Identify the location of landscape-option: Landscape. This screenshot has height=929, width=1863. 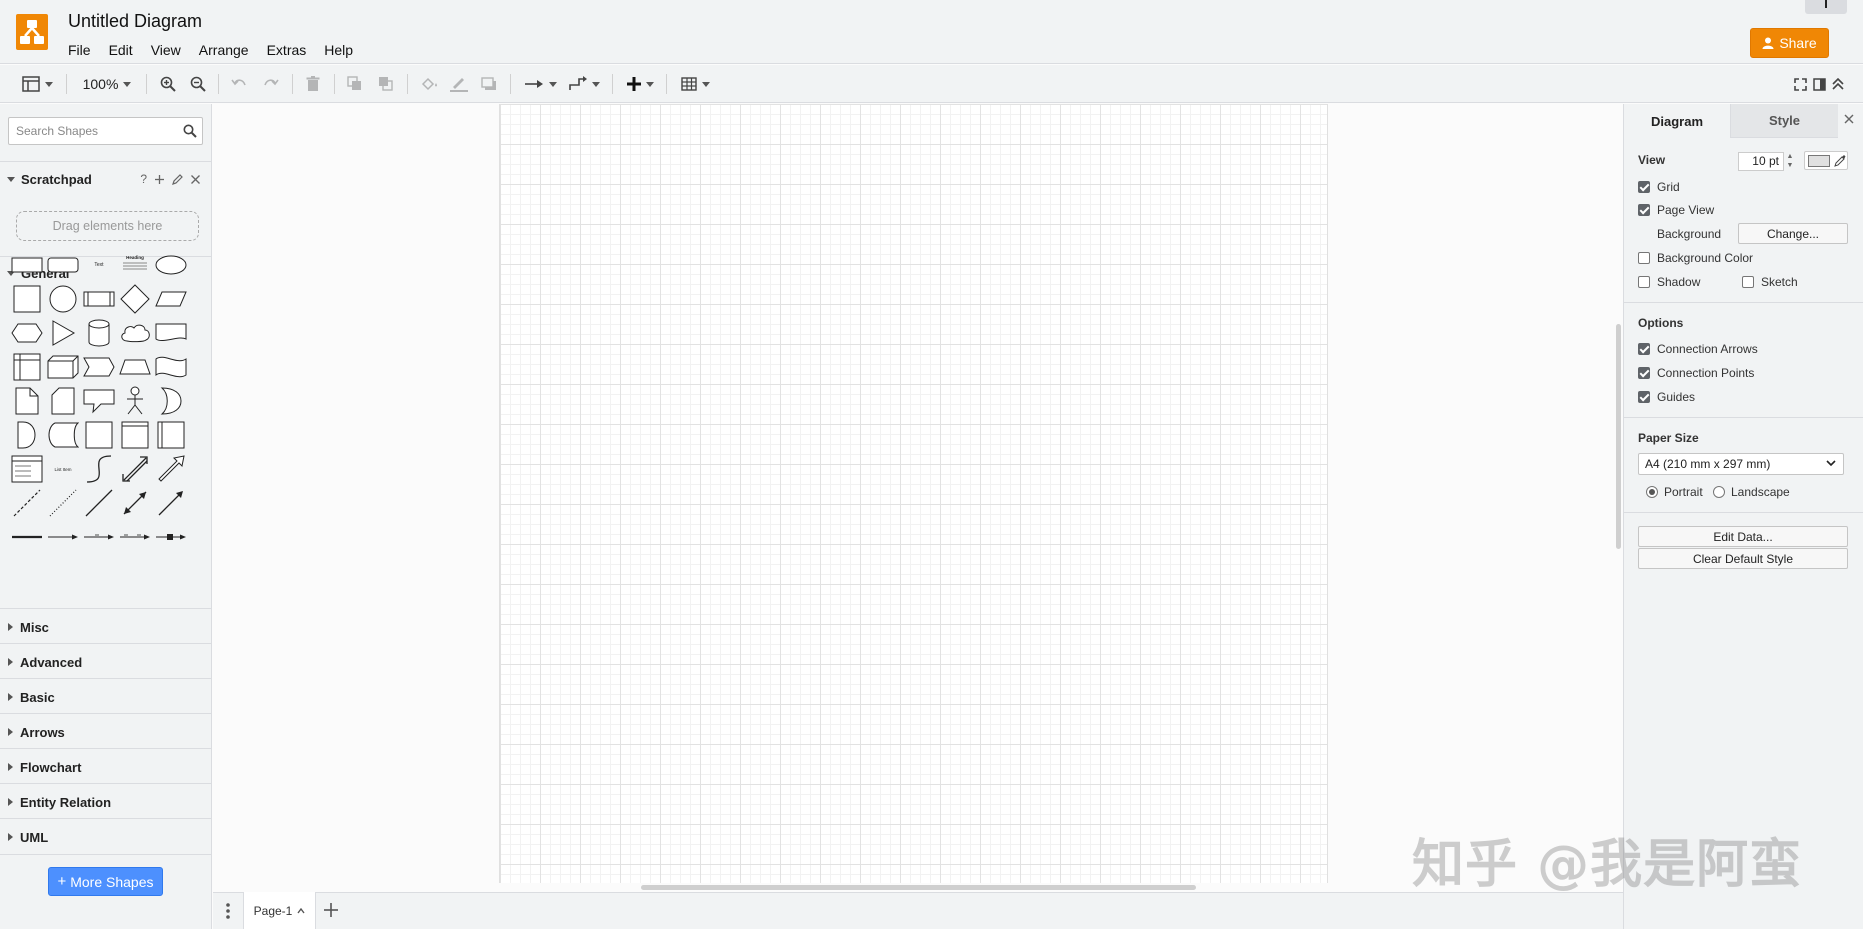
(1751, 492).